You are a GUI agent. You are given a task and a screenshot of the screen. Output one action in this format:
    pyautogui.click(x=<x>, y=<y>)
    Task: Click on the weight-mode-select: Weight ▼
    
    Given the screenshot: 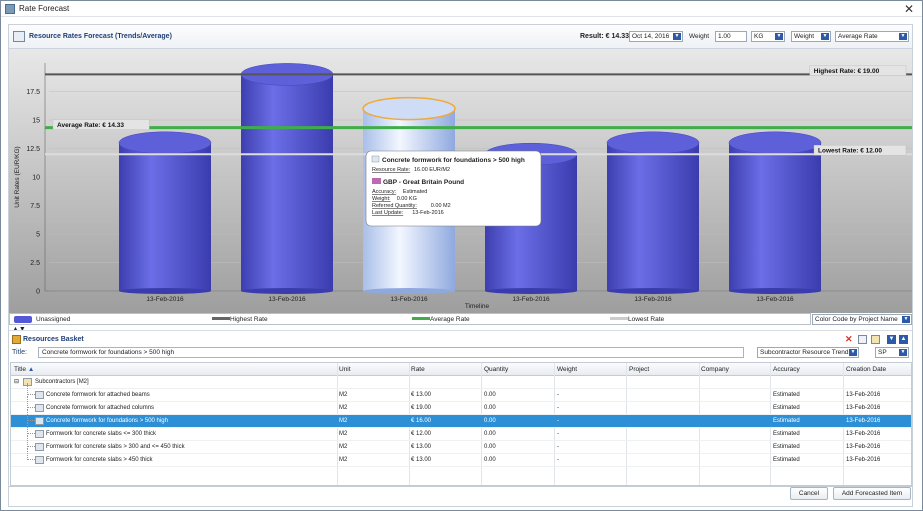 What is the action you would take?
    pyautogui.click(x=811, y=36)
    